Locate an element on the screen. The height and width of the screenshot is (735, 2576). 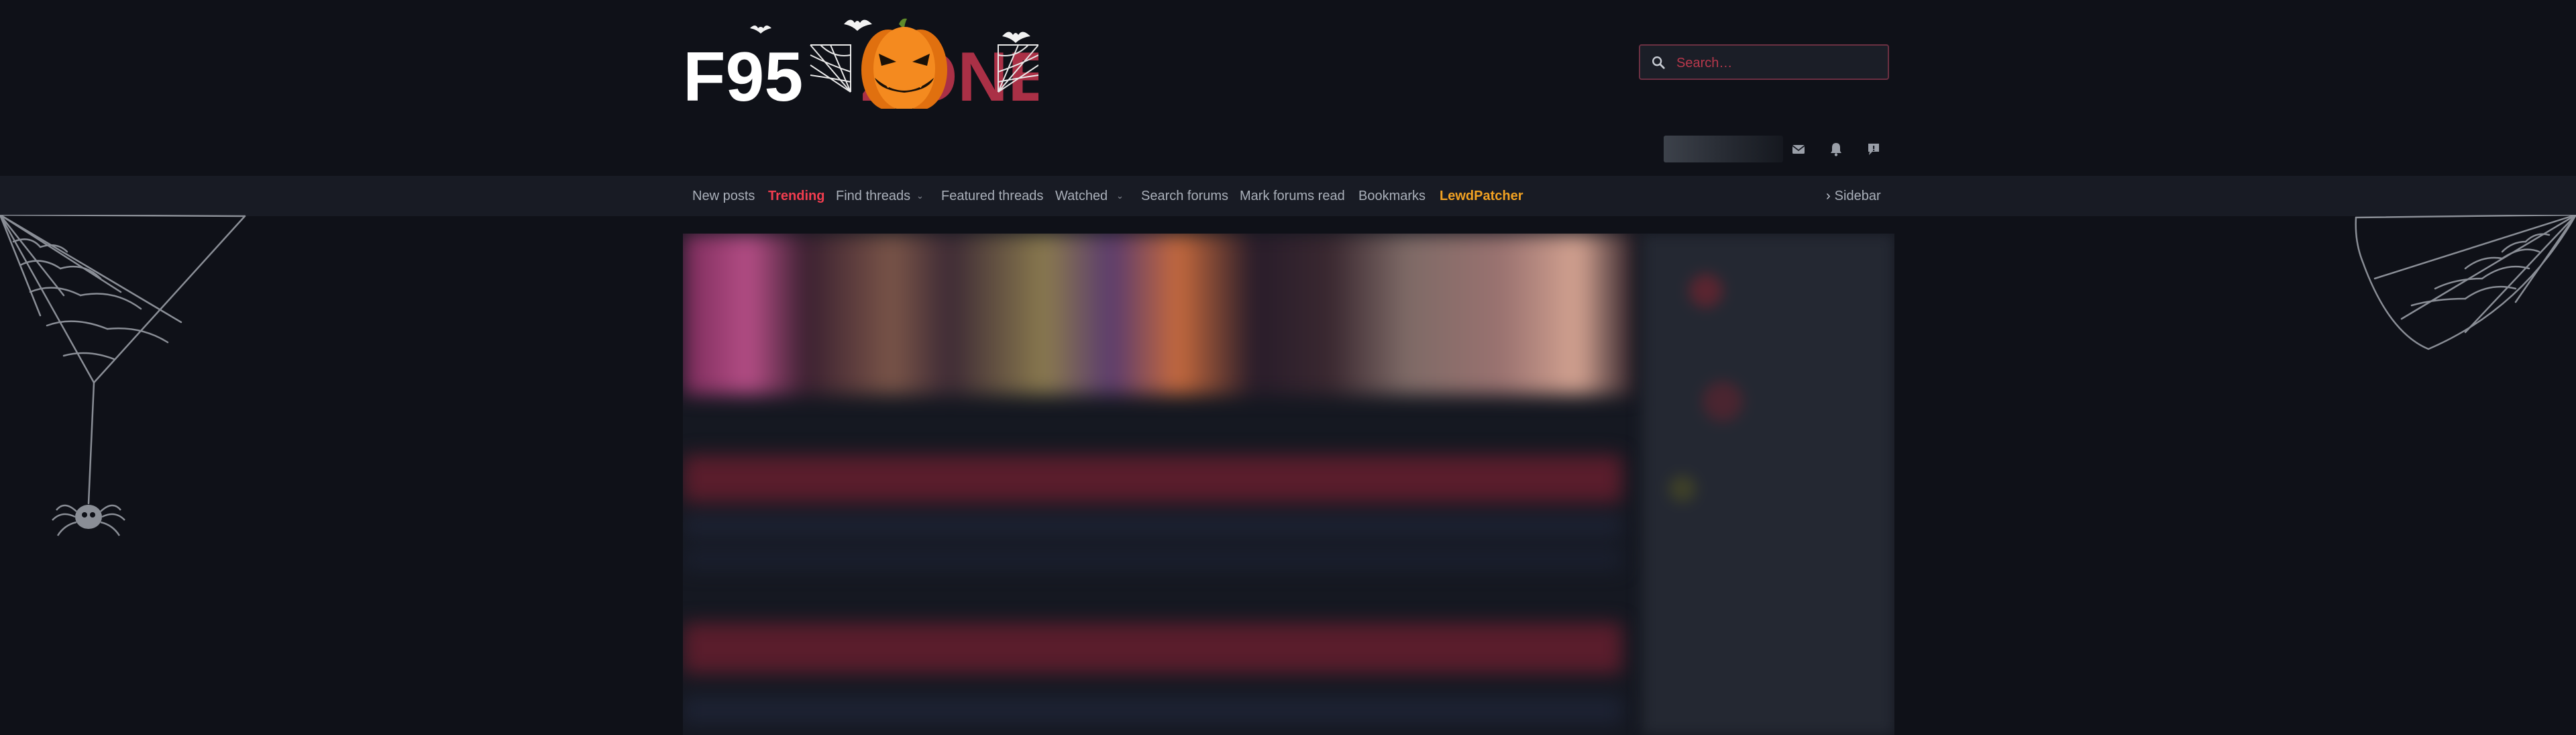
nav-featured-threads: Featured threads is located at coordinates (992, 196).